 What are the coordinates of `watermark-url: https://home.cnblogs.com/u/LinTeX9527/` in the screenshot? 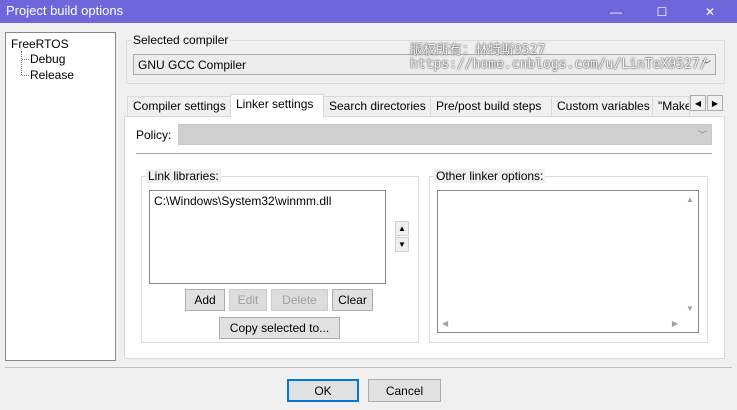 It's located at (559, 64).